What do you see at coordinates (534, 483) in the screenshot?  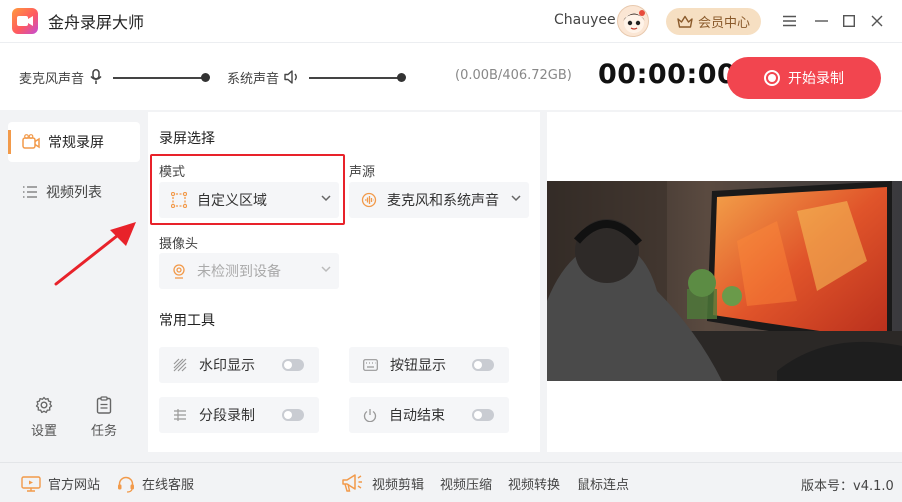 I see `video-convert-link: 视频转换` at bounding box center [534, 483].